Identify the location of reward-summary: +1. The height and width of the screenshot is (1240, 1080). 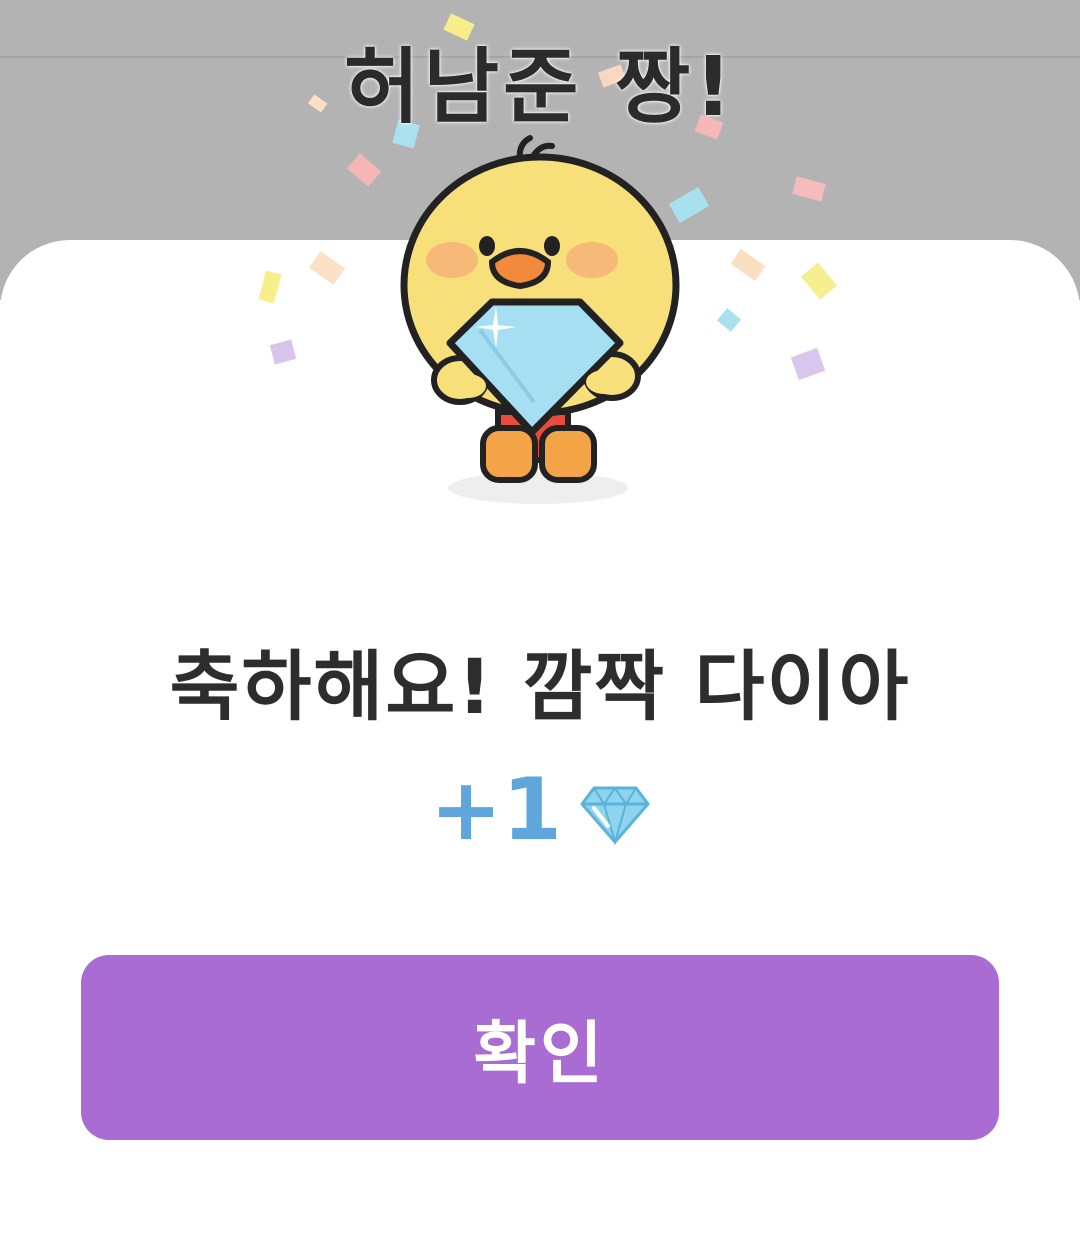
(540, 810).